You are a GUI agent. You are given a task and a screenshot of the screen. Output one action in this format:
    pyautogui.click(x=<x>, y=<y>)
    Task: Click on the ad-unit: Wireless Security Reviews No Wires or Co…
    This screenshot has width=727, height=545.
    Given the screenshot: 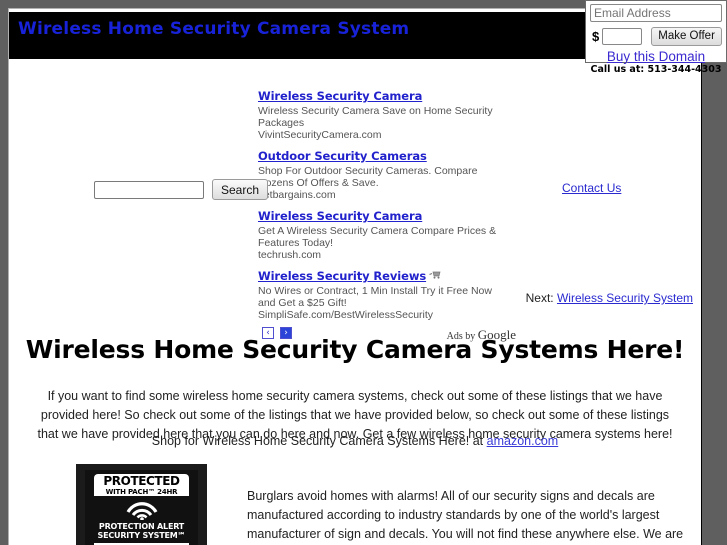 What is the action you would take?
    pyautogui.click(x=390, y=294)
    